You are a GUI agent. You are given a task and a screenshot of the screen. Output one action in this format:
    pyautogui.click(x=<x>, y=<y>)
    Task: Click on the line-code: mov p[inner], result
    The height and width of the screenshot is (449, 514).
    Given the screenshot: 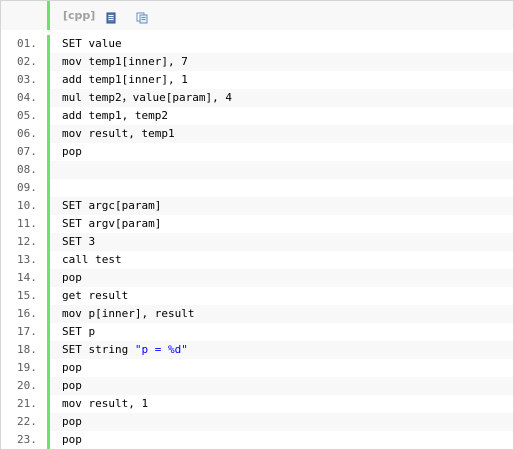 What is the action you would take?
    pyautogui.click(x=281, y=314)
    